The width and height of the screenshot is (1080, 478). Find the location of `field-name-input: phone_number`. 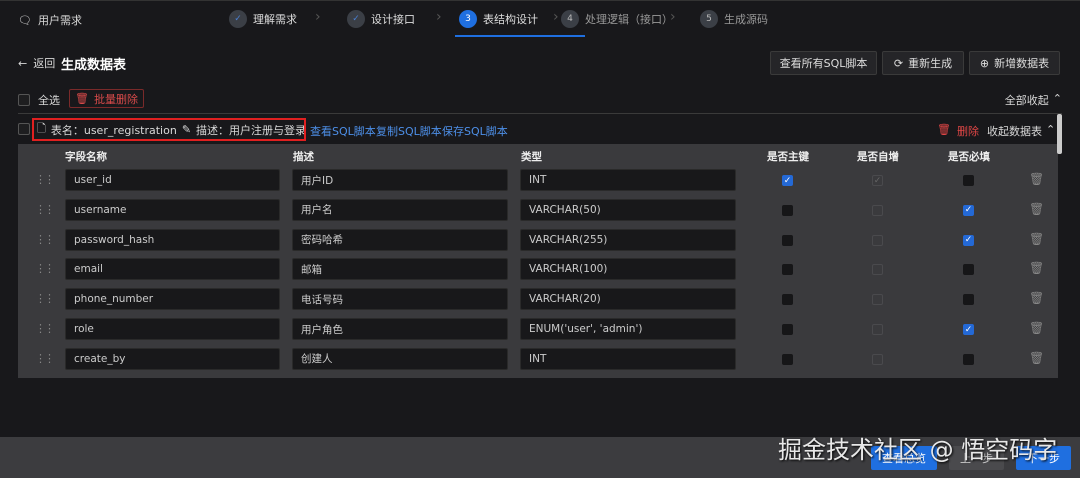

field-name-input: phone_number is located at coordinates (172, 299).